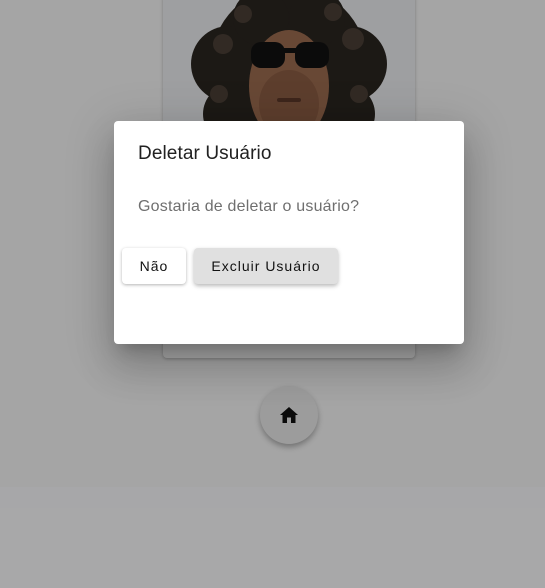  I want to click on dialog-title: Deletar Usuário, so click(205, 153).